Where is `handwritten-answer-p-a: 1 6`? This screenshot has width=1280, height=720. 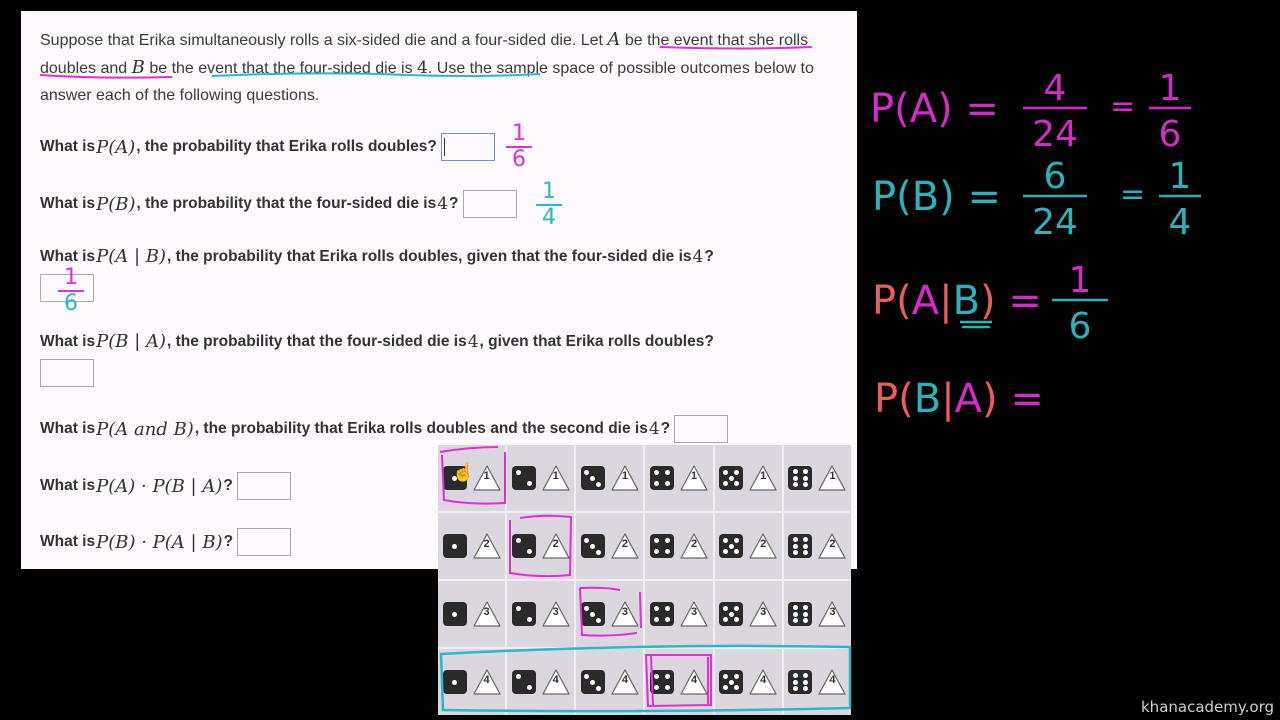
handwritten-answer-p-a: 1 6 is located at coordinates (519, 147).